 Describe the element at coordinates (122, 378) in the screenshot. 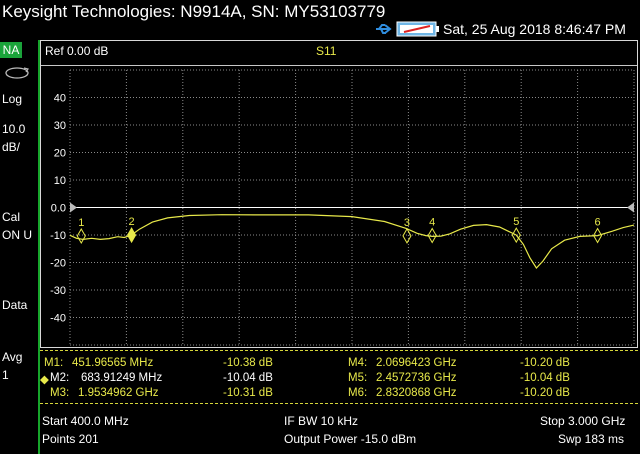

I see `marker-freq: 683.91249 MHz` at that location.